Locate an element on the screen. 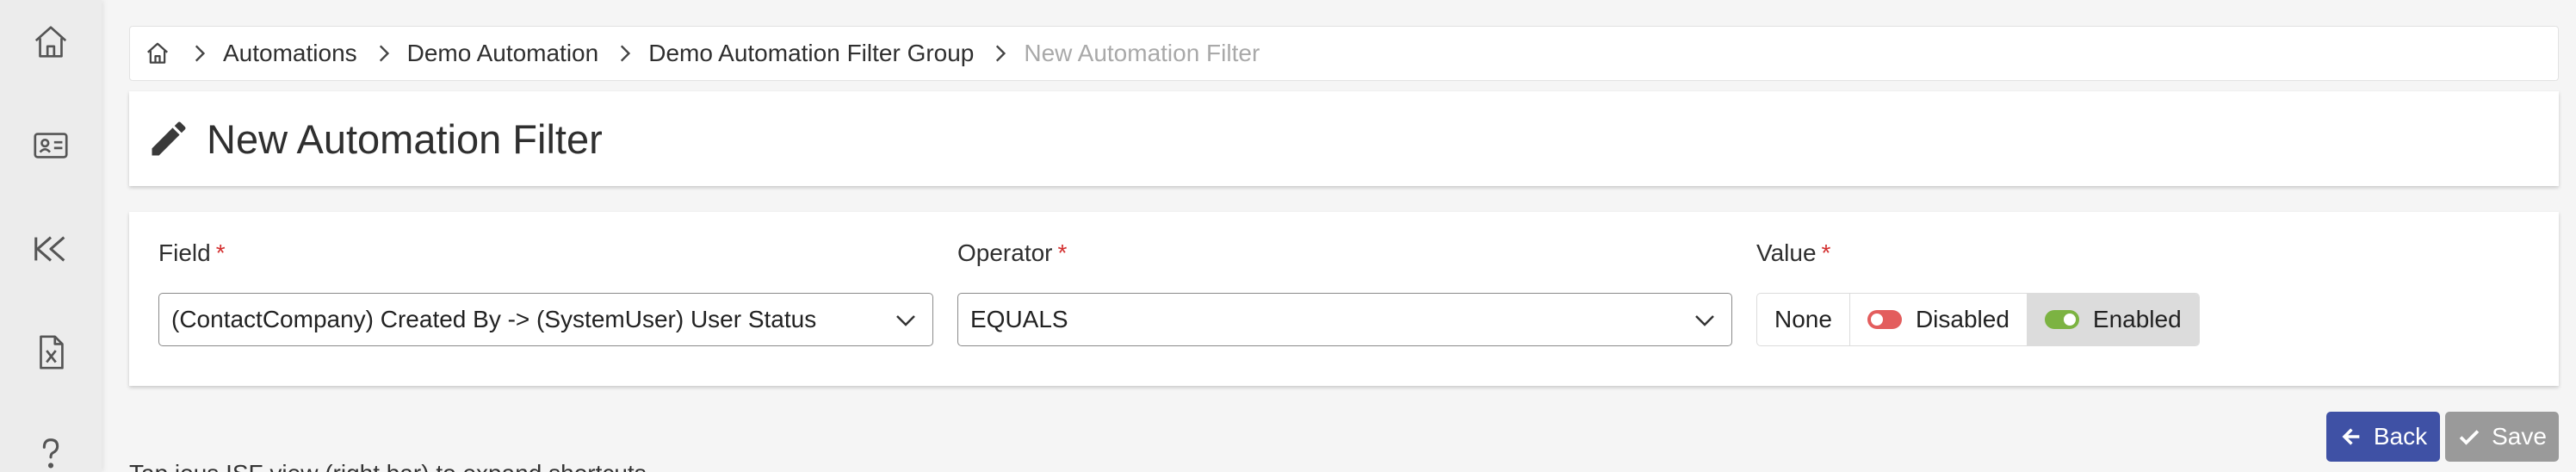 Image resolution: width=2576 pixels, height=472 pixels. field-group: Field * is located at coordinates (192, 253).